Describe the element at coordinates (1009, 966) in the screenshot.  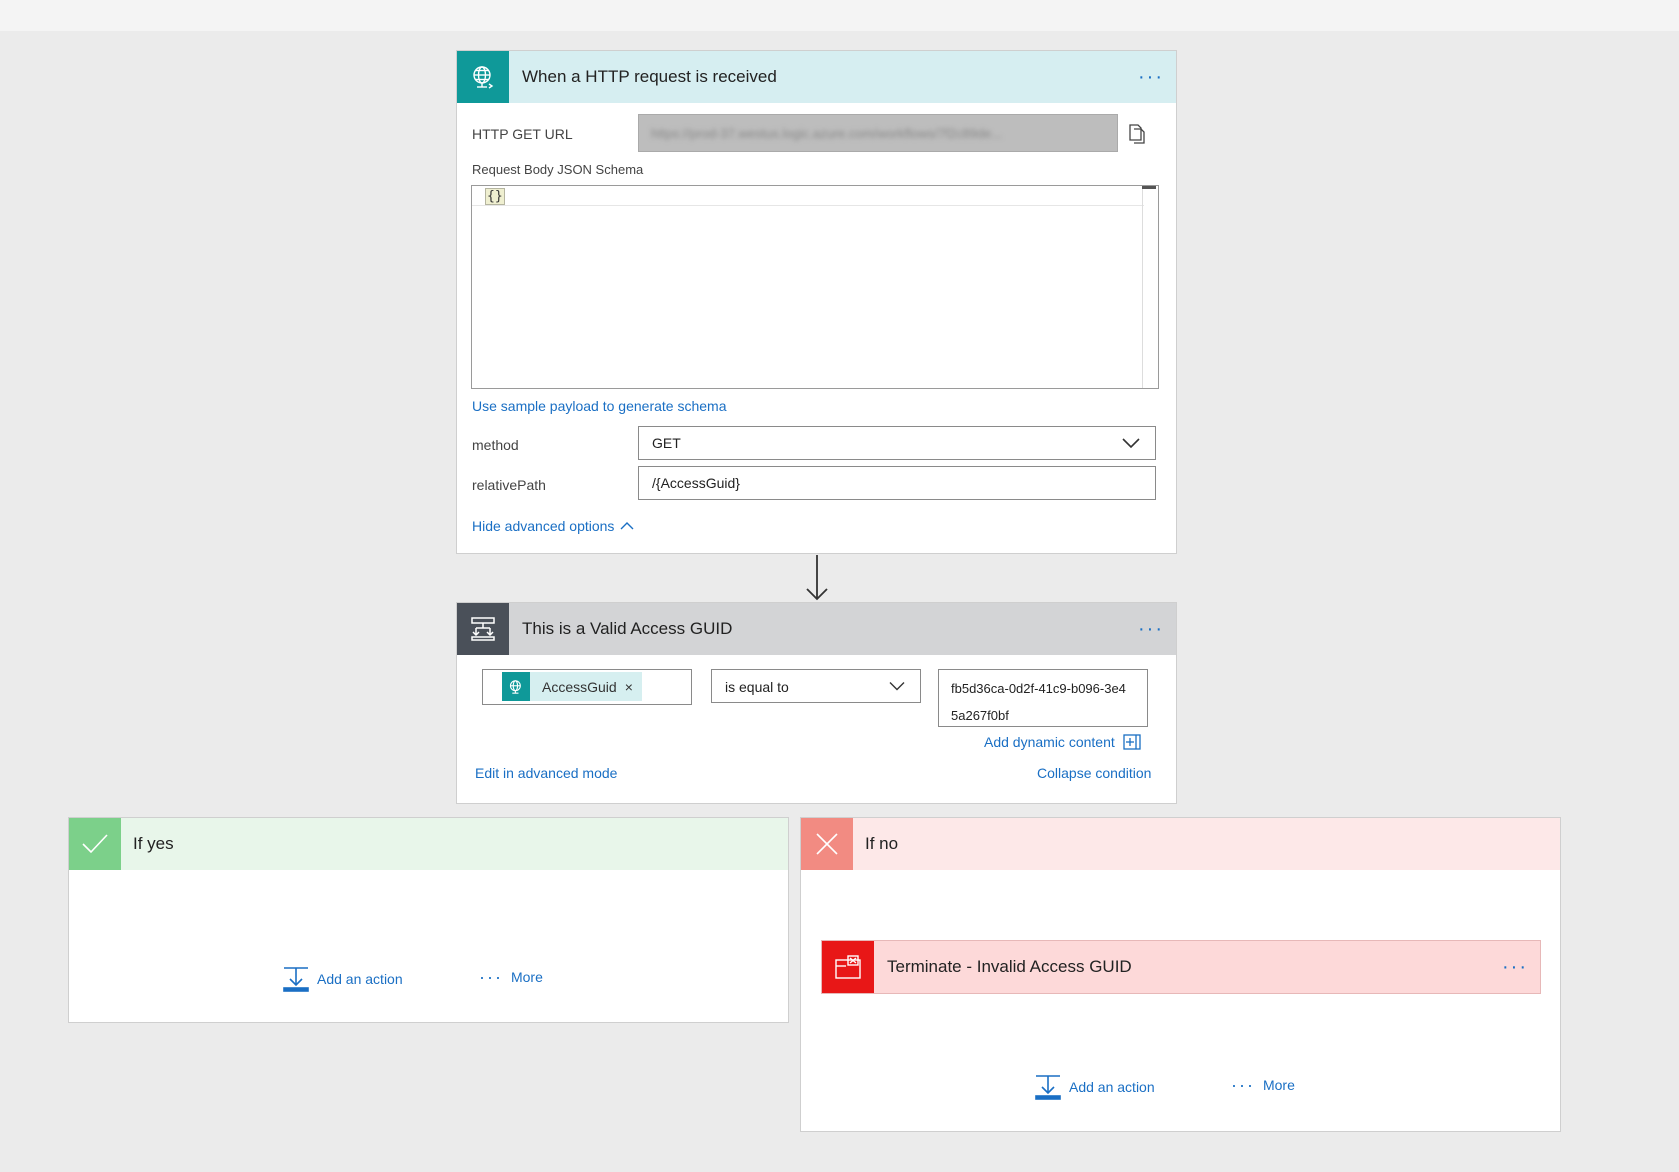
I see `terminate-title: Terminate - Invalid Access GUID` at that location.